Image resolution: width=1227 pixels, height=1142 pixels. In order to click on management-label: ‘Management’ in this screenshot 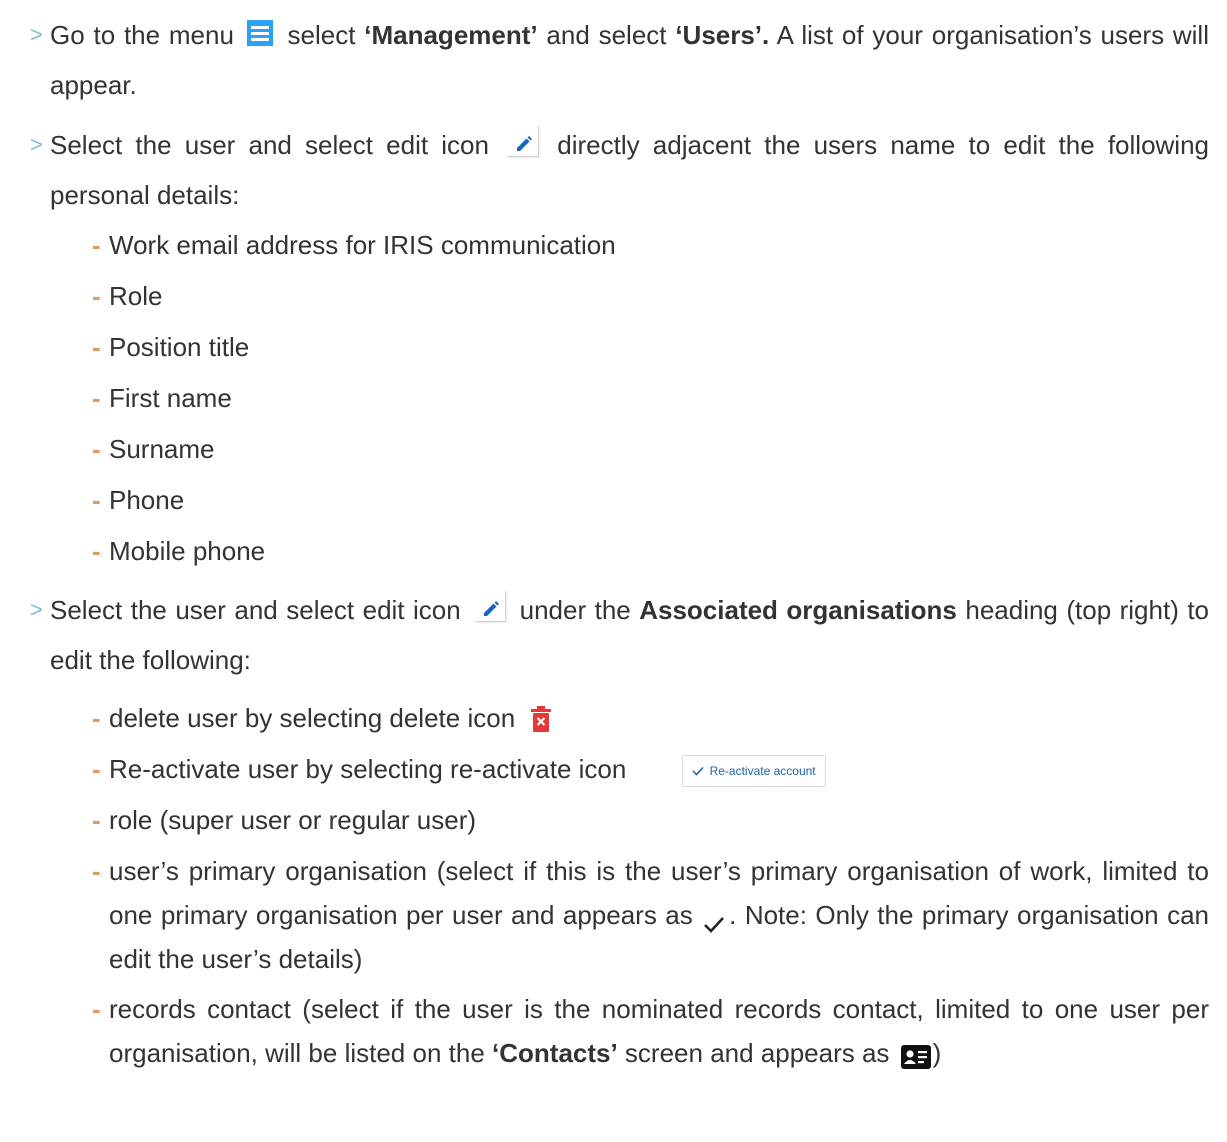, I will do `click(451, 35)`.